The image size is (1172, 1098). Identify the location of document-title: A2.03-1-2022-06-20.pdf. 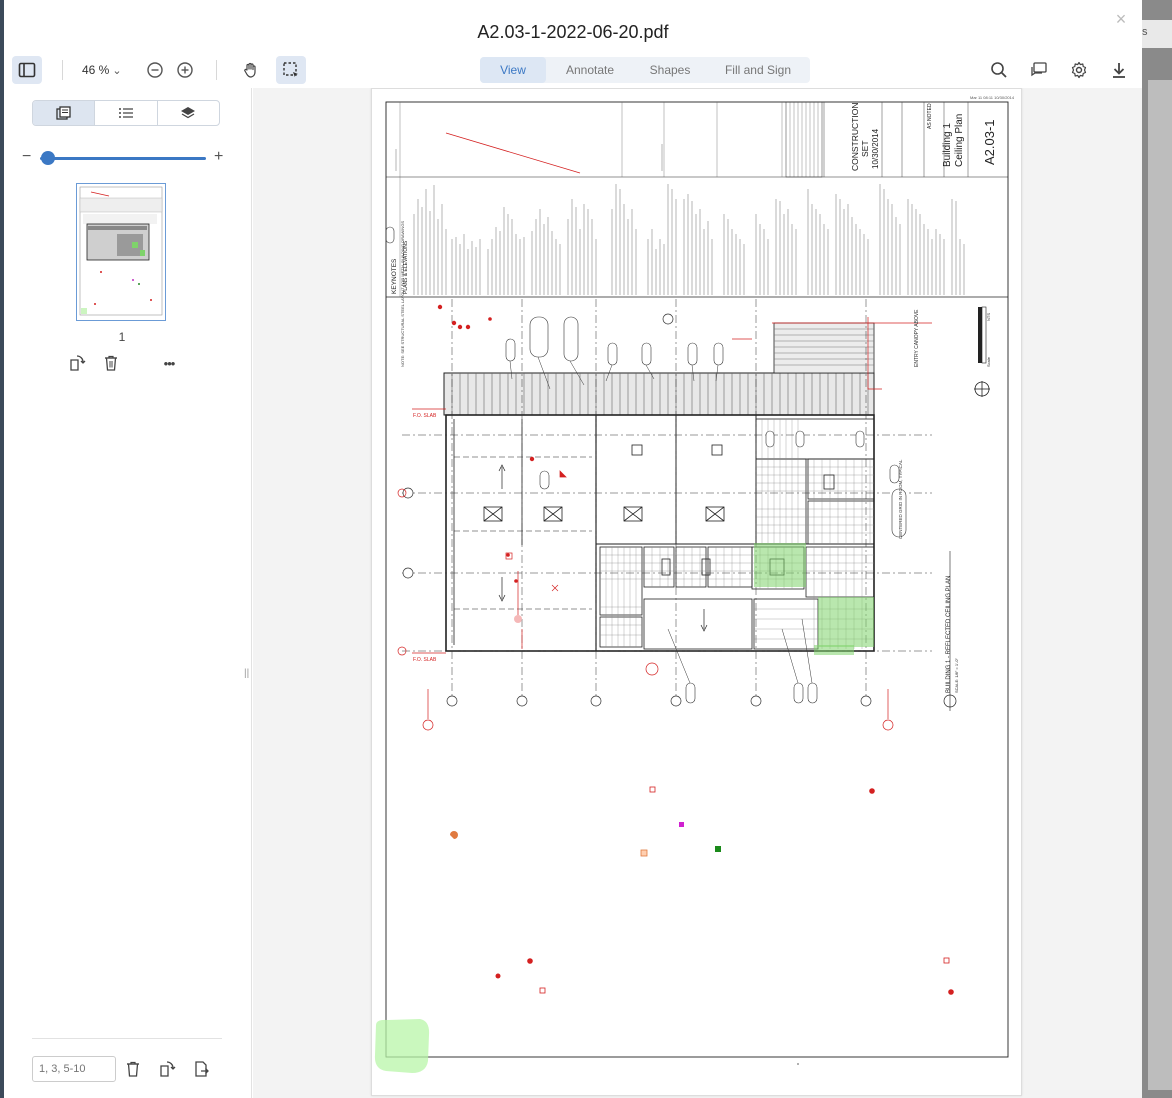
(573, 32).